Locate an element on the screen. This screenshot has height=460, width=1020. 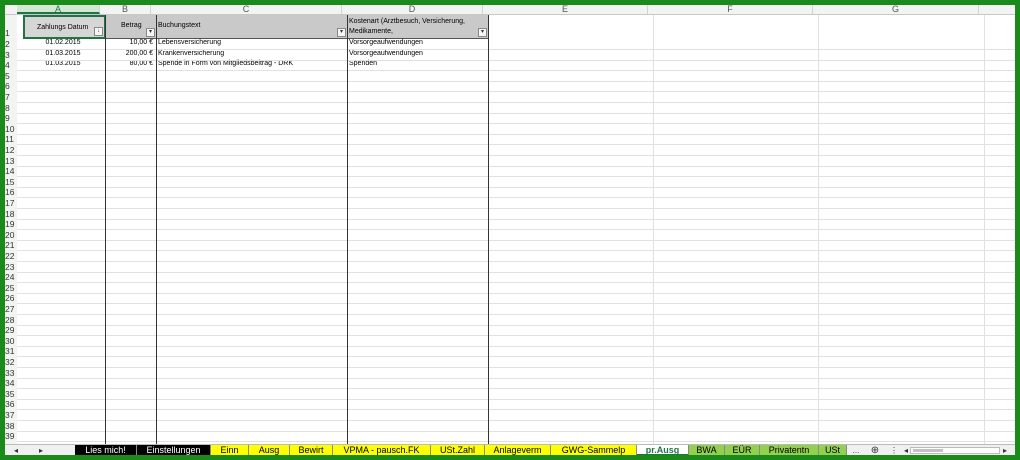
header-cell-date: Zahlungs Datum ↓ is located at coordinates (64, 27).